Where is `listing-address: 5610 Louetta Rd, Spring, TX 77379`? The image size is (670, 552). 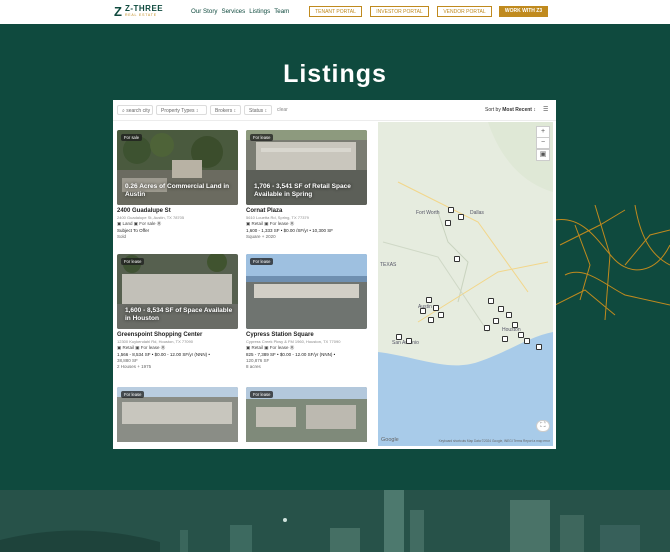 listing-address: 5610 Louetta Rd, Spring, TX 77379 is located at coordinates (277, 217).